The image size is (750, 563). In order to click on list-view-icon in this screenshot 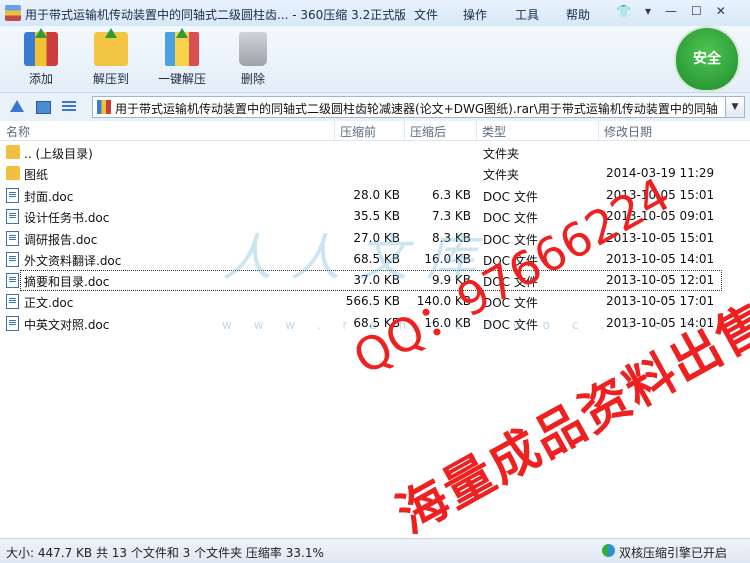, I will do `click(69, 107)`.